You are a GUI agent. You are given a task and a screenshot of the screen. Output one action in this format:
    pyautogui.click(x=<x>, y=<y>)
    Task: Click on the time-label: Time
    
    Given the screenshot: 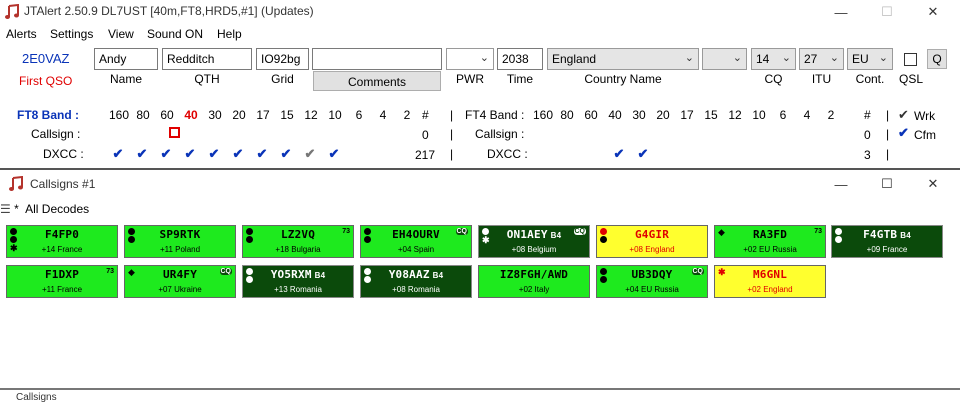 What is the action you would take?
    pyautogui.click(x=520, y=79)
    